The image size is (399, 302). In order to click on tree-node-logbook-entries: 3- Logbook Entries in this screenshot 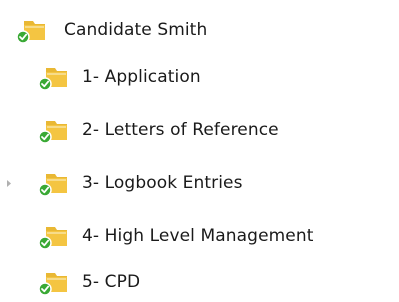, I will do `click(125, 183)`.